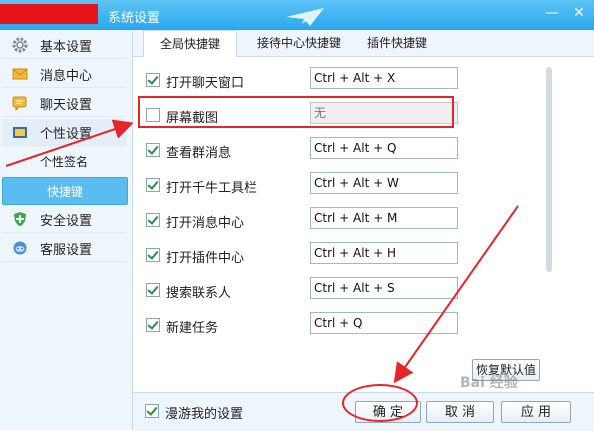  I want to click on redacted-app-name, so click(49, 14).